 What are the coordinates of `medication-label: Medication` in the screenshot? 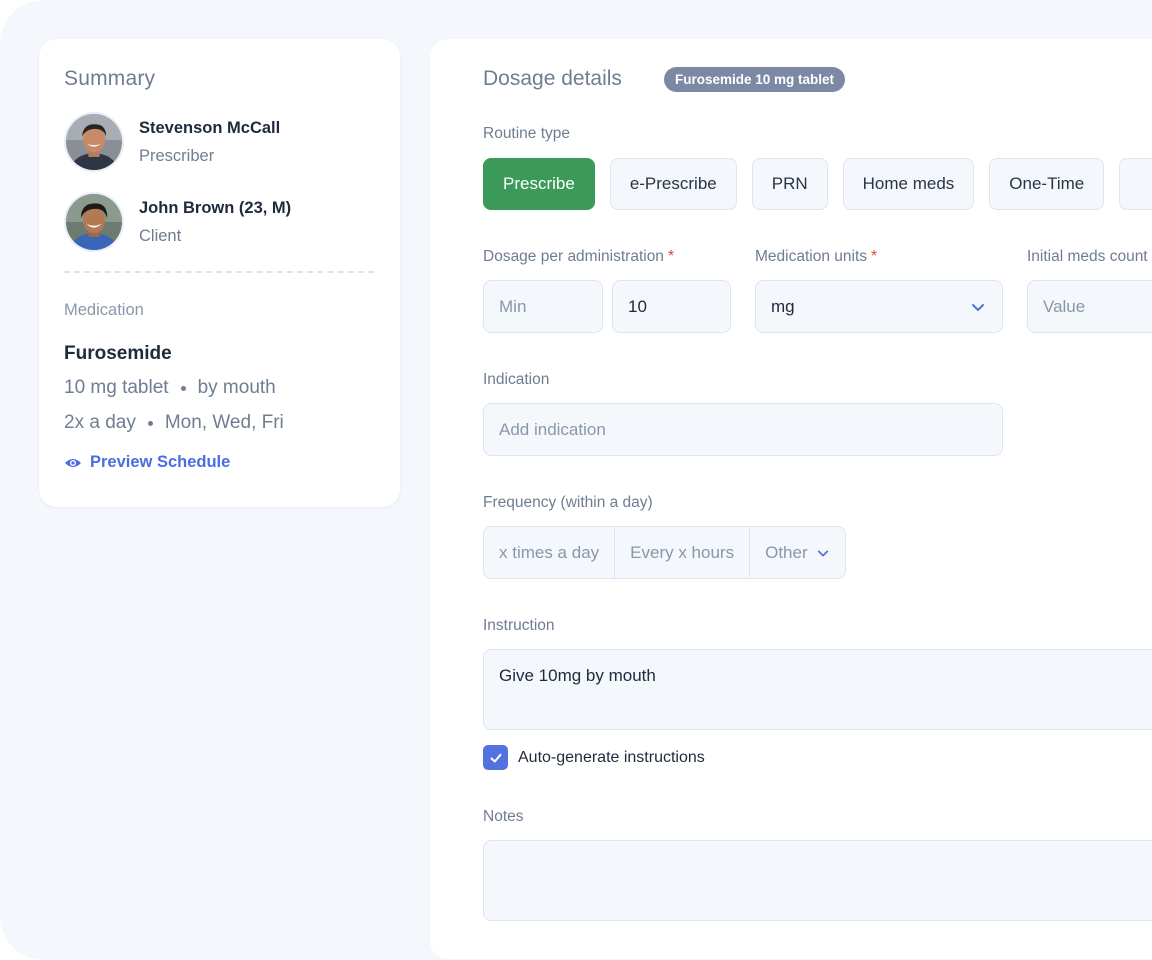 It's located at (104, 310).